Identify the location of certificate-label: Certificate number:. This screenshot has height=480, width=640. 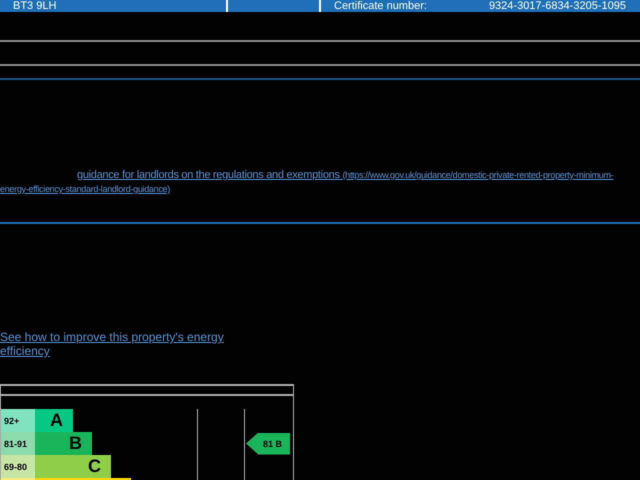
(380, 6).